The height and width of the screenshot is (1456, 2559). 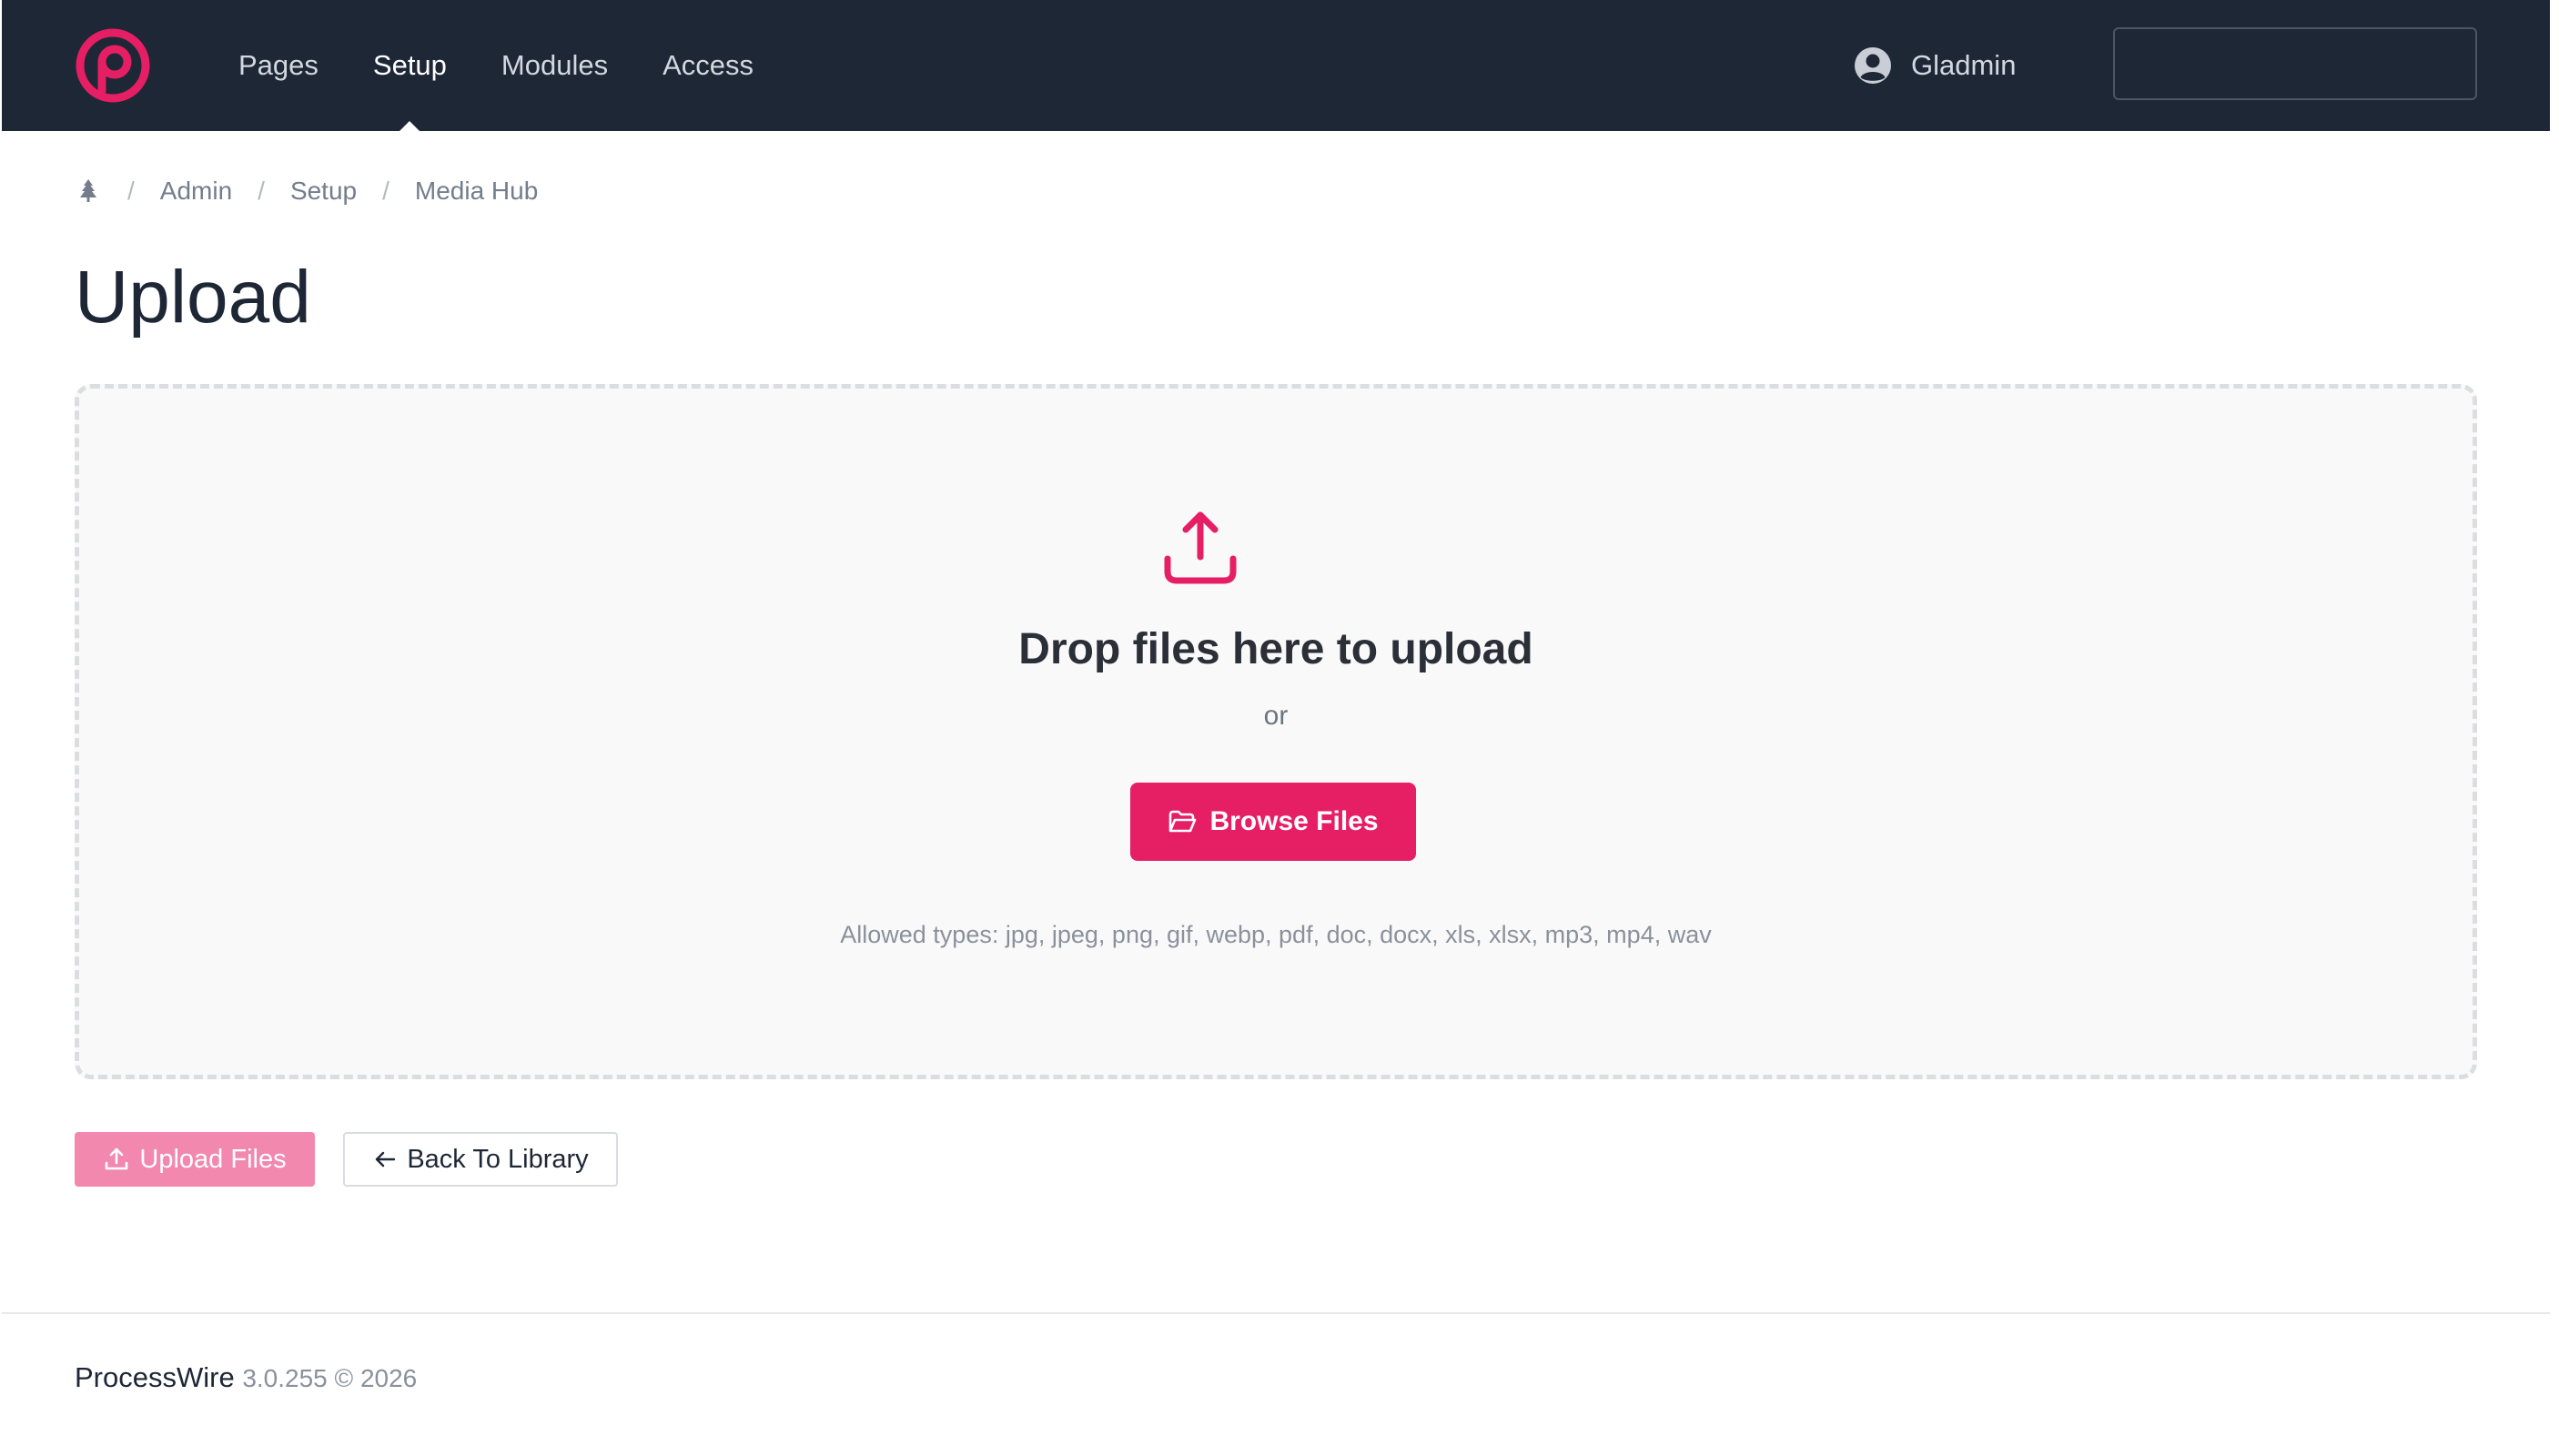 I want to click on breadcrumb: / Admin / Setup / Media Hub, so click(x=306, y=191).